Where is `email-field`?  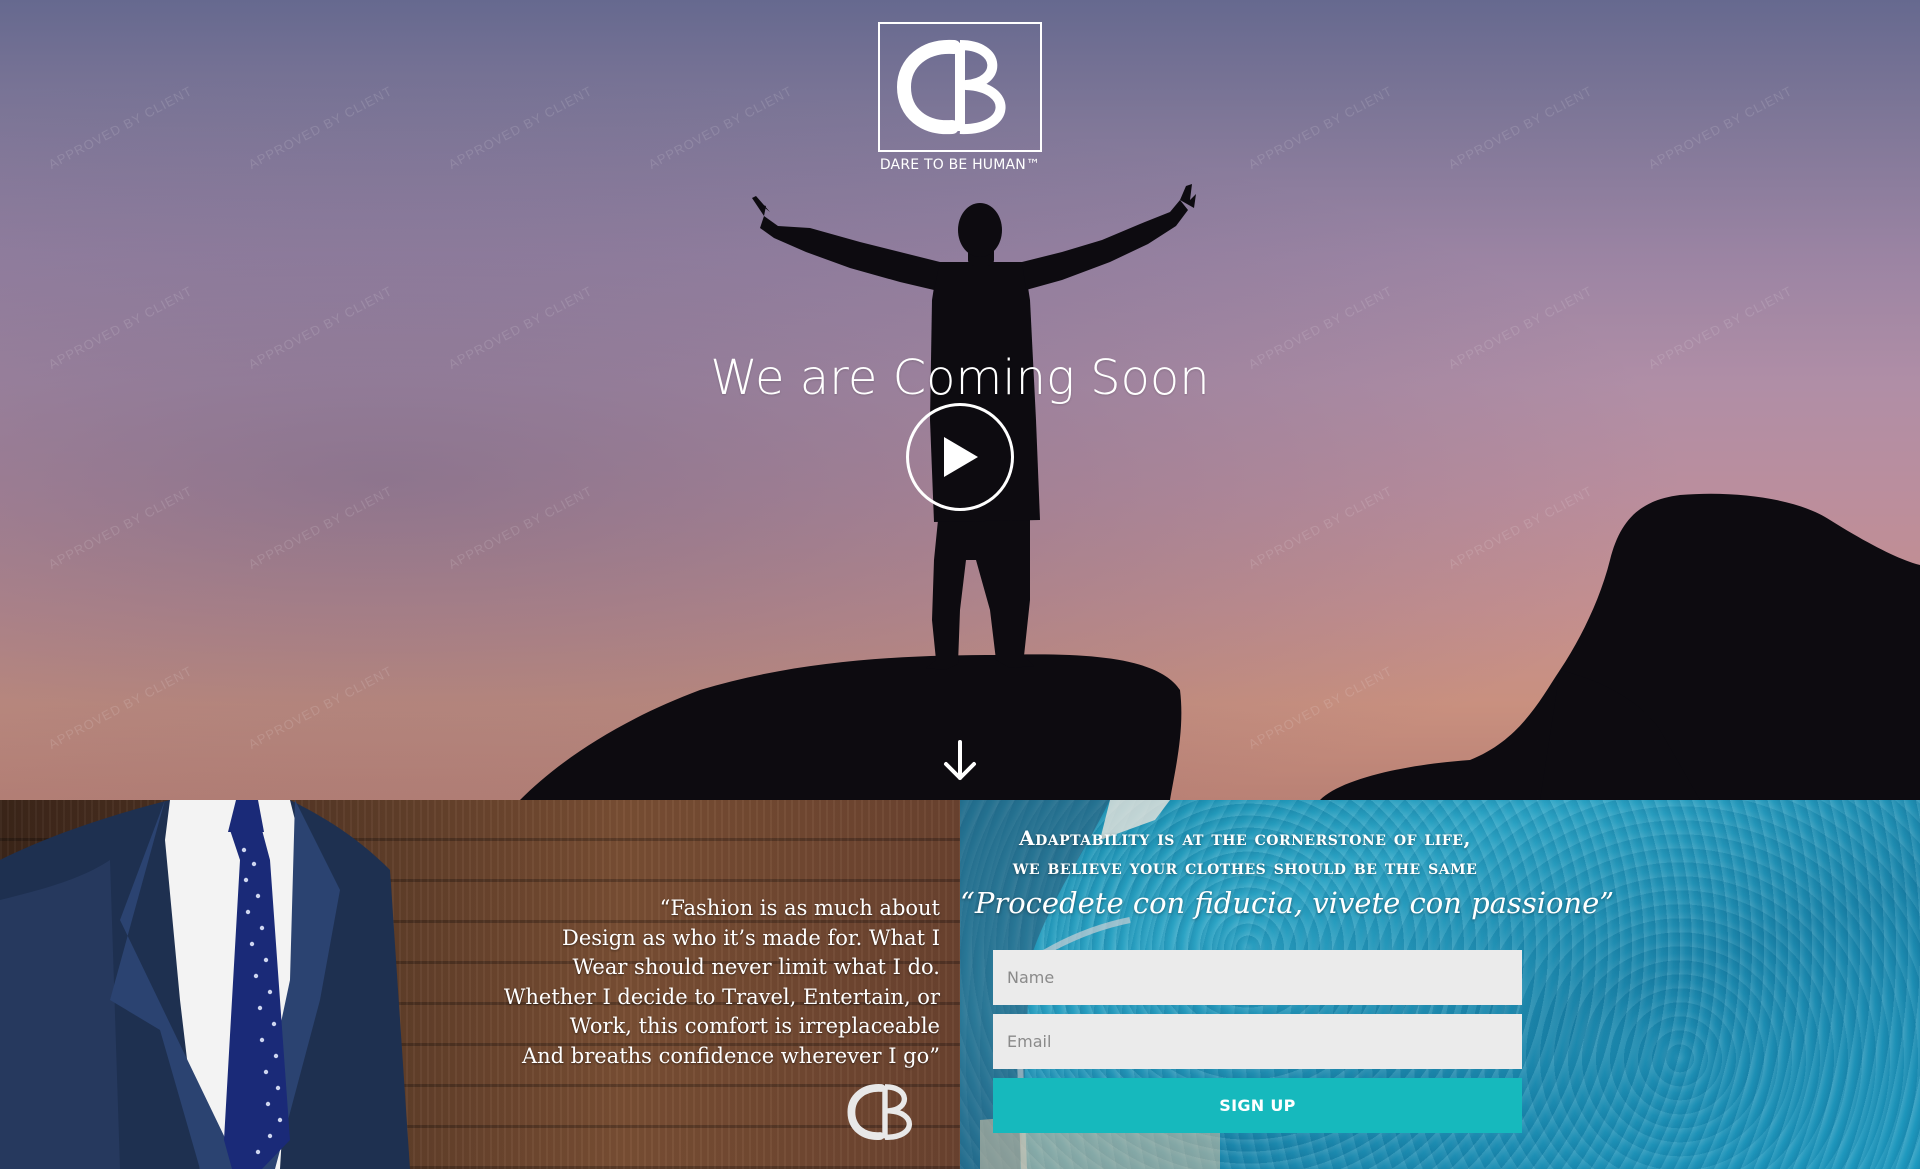
email-field is located at coordinates (1257, 1041).